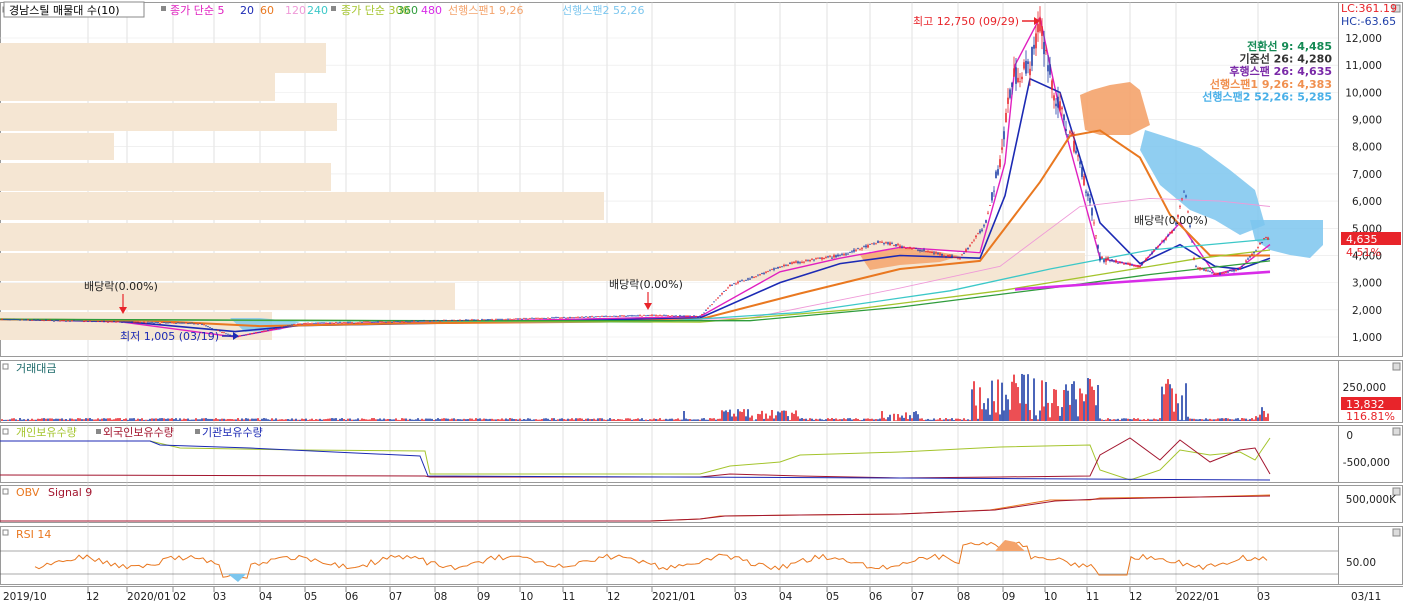 Image resolution: width=1403 pixels, height=606 pixels. I want to click on dividend-annotation-2: 배당락(0.00%), so click(646, 284).